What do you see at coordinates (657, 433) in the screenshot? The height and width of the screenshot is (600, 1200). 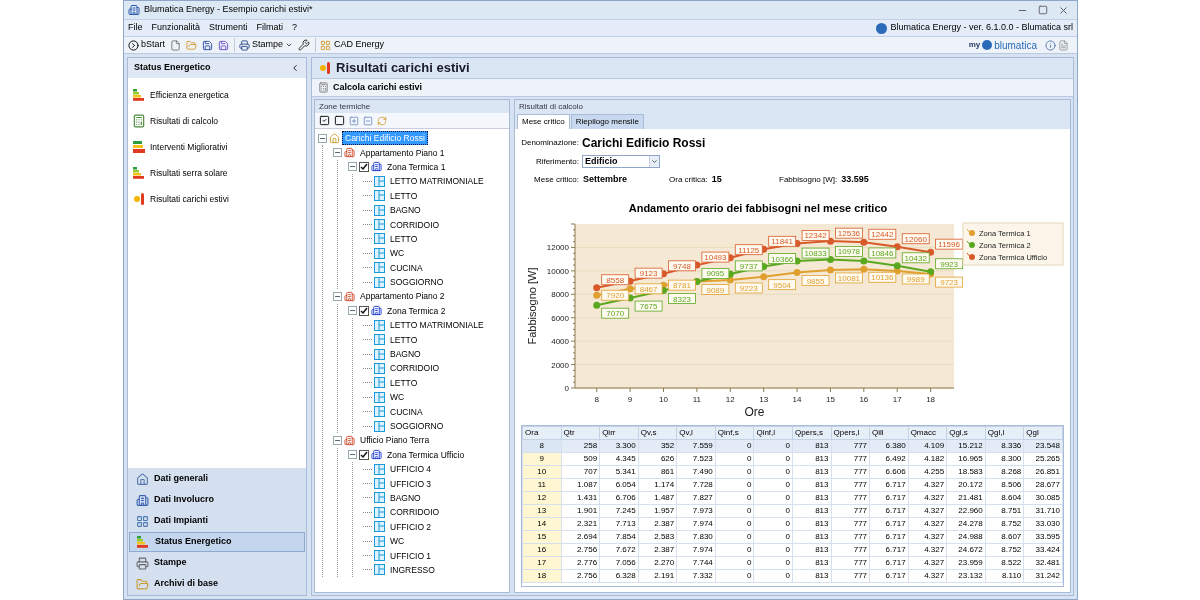 I see `column-header: Qv,s` at bounding box center [657, 433].